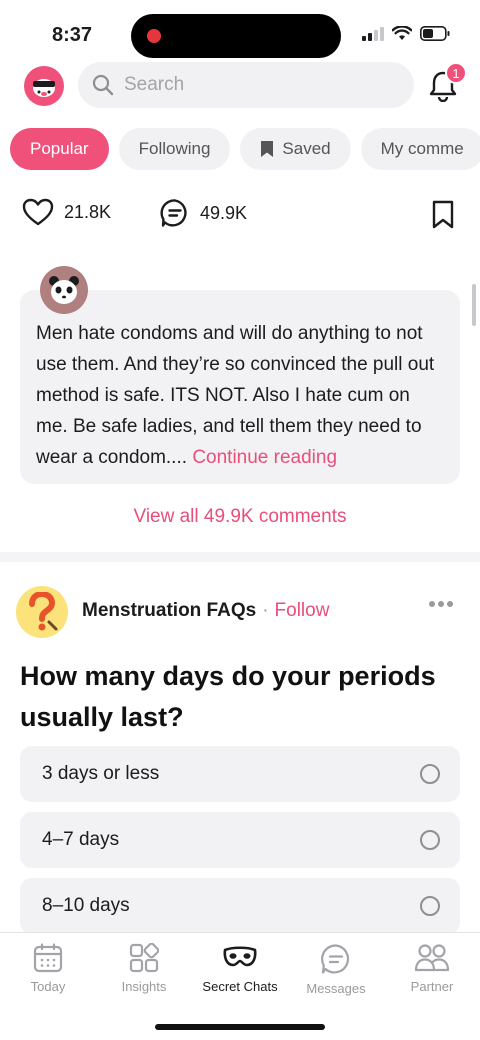  I want to click on feed-tabs: Popular Following Saved My comme, so click(245, 149).